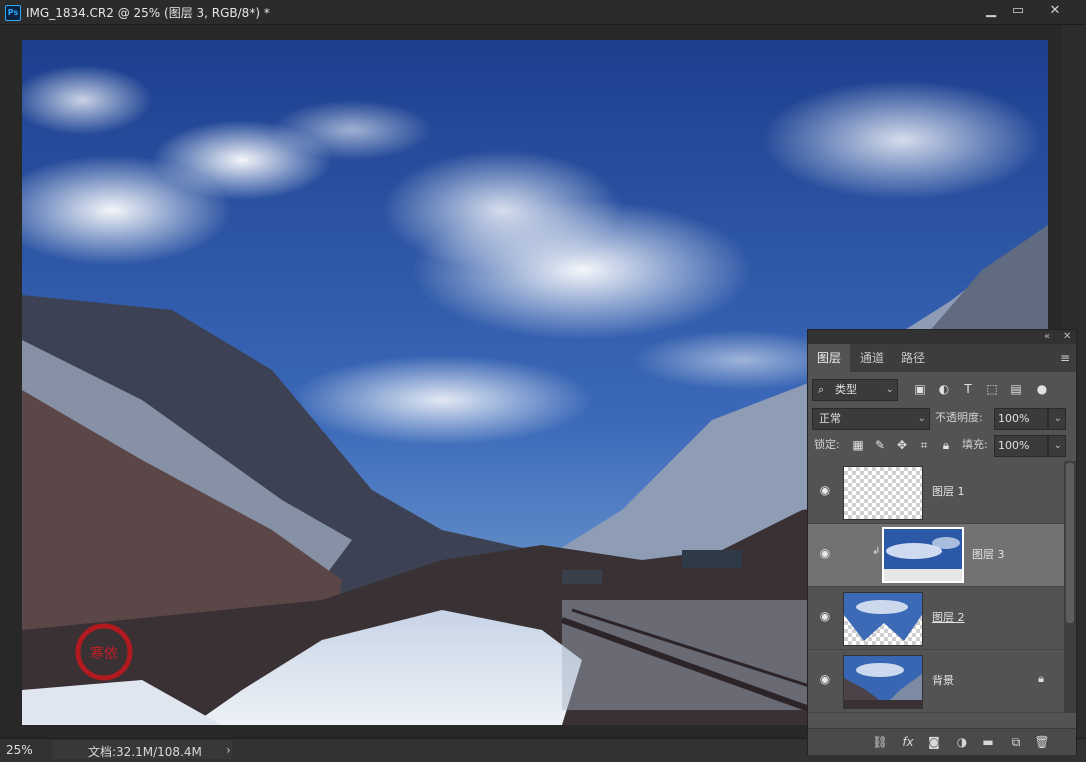  Describe the element at coordinates (821, 389) in the screenshot. I see `search-icon: ⌕` at that location.